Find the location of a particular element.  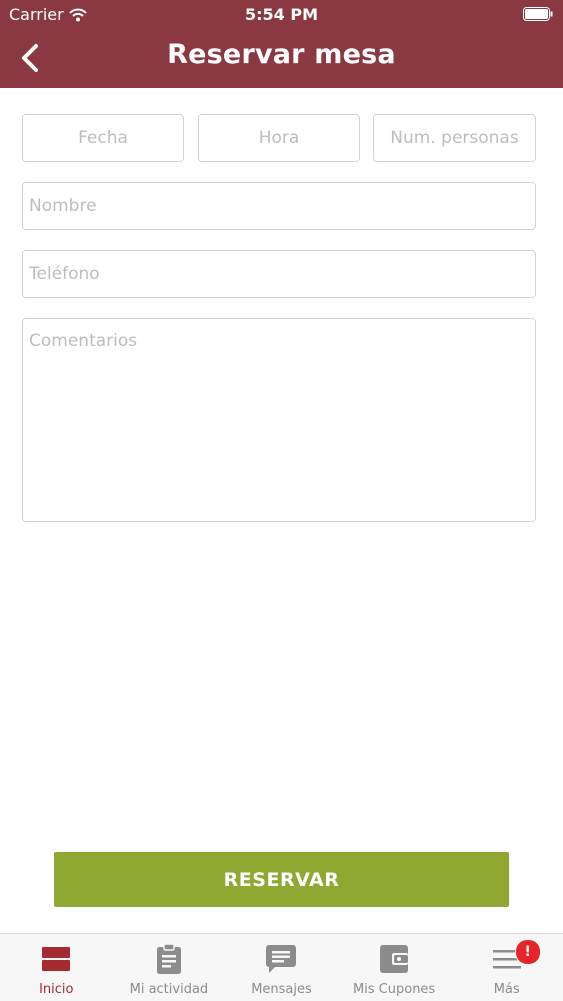

time-field is located at coordinates (279, 138).